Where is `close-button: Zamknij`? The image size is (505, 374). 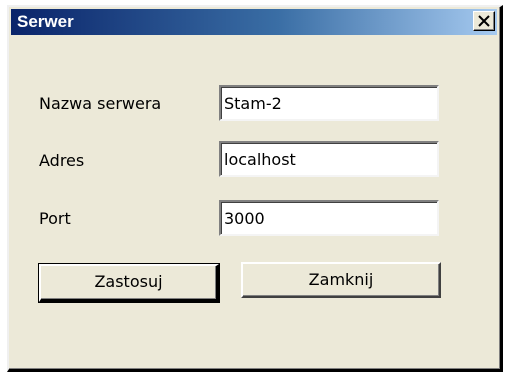
close-button: Zamknij is located at coordinates (341, 280).